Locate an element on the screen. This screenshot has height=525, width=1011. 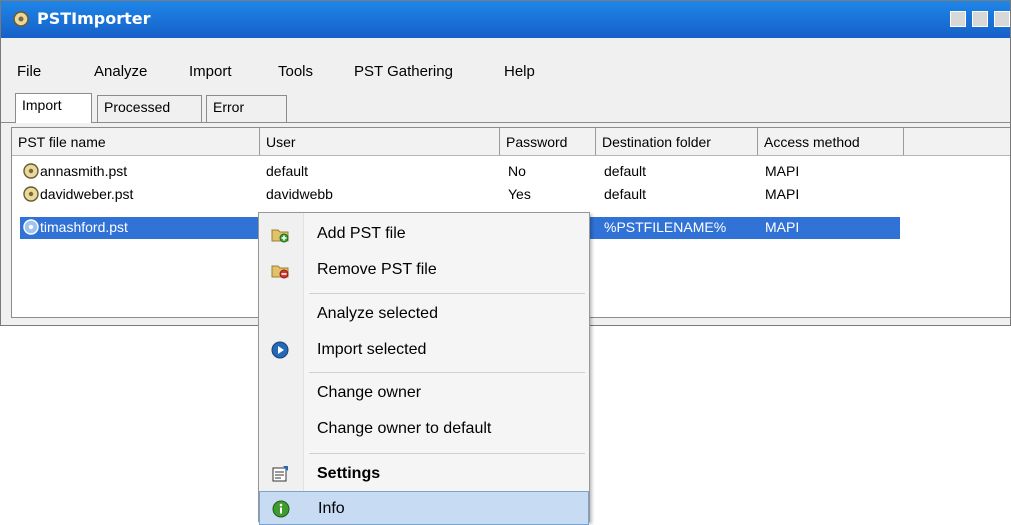
tab-divider is located at coordinates (505, 122).